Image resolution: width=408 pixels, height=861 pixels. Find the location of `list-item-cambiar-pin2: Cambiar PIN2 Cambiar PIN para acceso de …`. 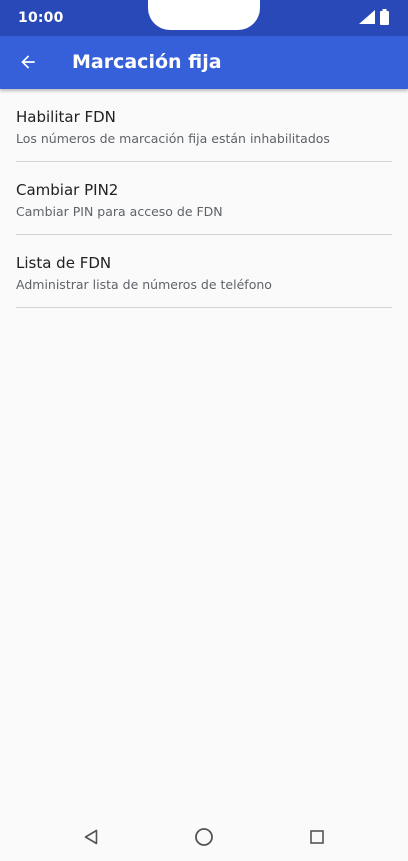

list-item-cambiar-pin2: Cambiar PIN2 Cambiar PIN para acceso de … is located at coordinates (204, 198).